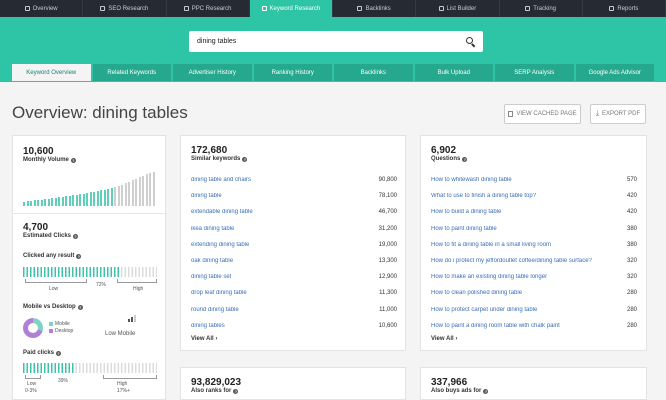  What do you see at coordinates (101, 285) in the screenshot?
I see `clicked-percent: 72%` at bounding box center [101, 285].